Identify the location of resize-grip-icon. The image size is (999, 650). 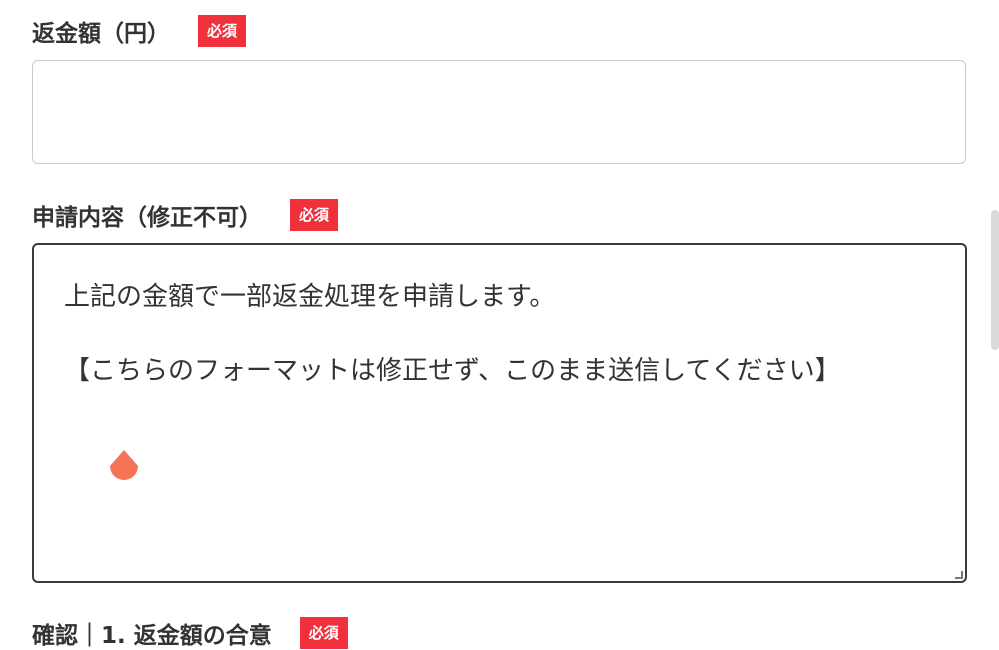
(959, 575).